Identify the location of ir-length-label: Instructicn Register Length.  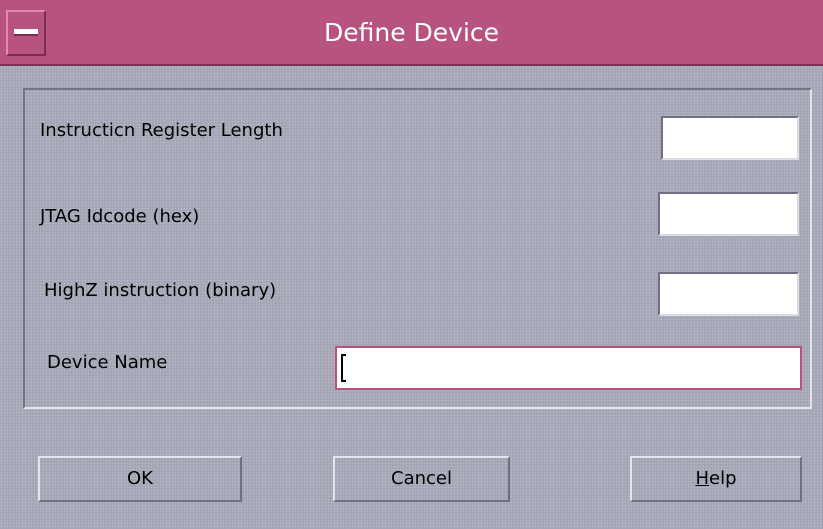
(161, 130).